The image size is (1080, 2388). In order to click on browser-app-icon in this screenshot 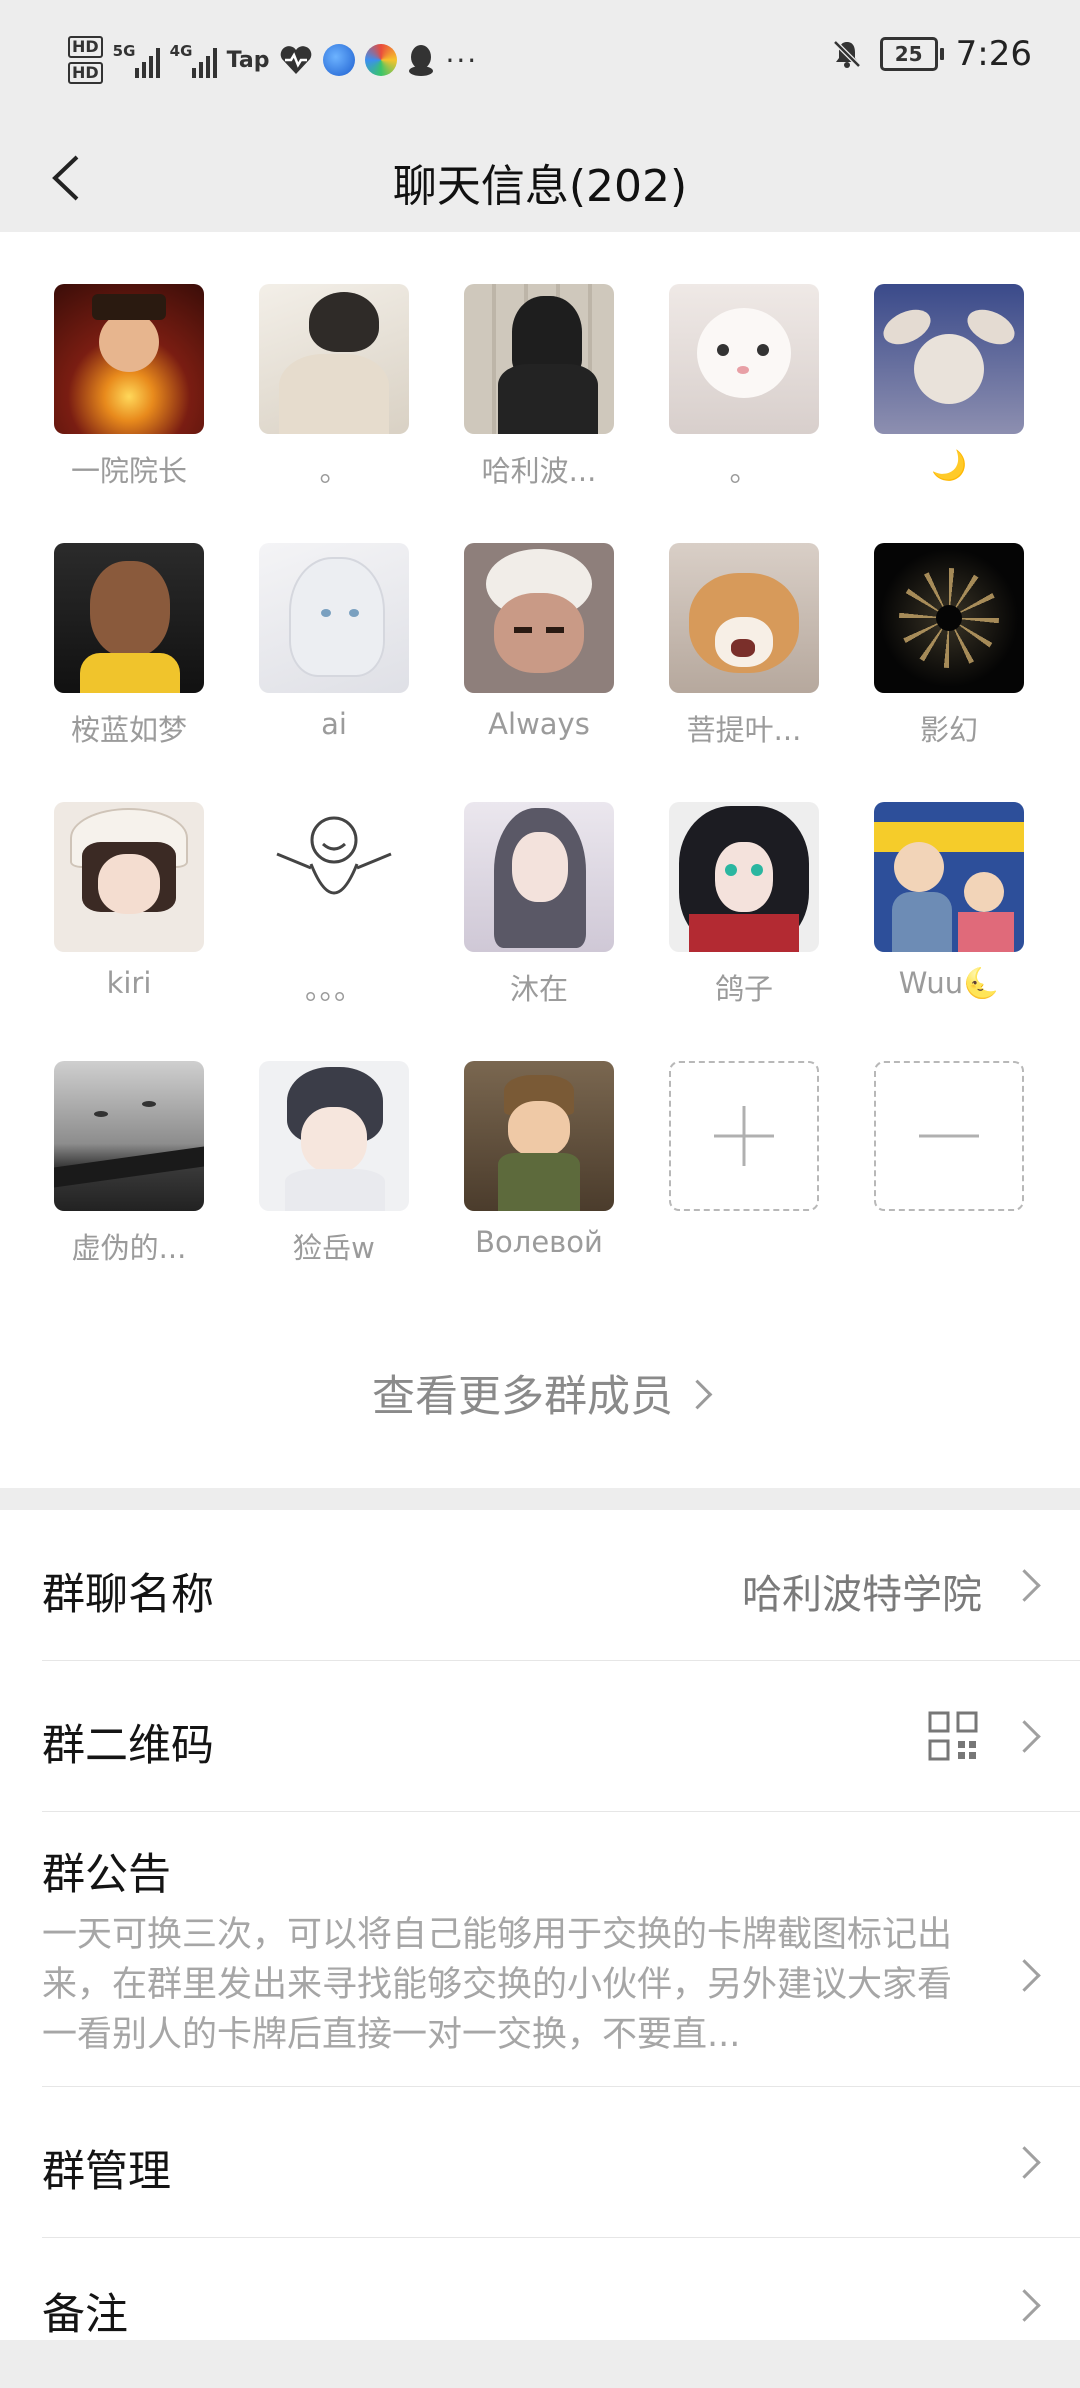, I will do `click(339, 60)`.